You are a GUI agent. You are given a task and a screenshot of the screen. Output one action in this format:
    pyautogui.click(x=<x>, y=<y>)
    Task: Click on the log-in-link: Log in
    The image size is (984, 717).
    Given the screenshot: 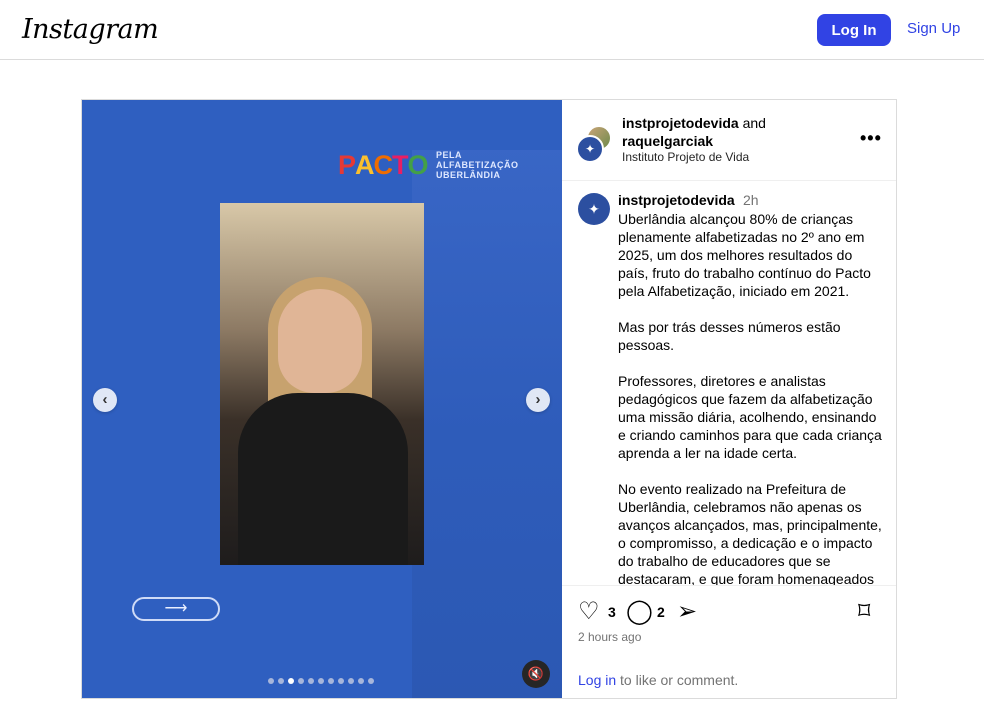 What is the action you would take?
    pyautogui.click(x=597, y=680)
    